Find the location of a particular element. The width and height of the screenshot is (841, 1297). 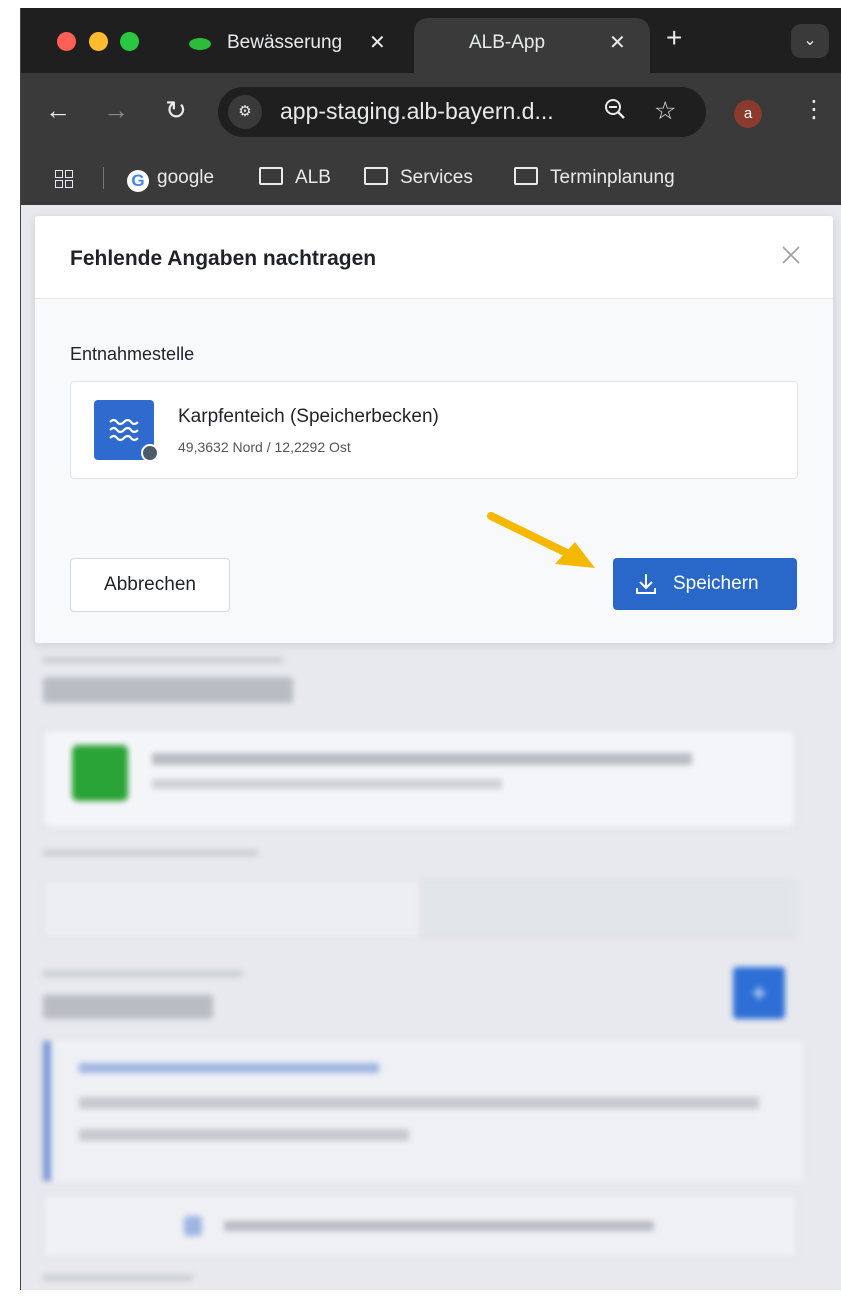

leaf-favicon-icon is located at coordinates (200, 44).